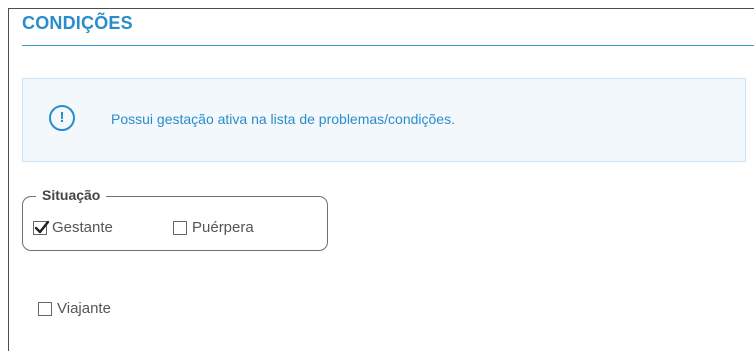  What do you see at coordinates (62, 118) in the screenshot?
I see `info-exclamation-icon: !` at bounding box center [62, 118].